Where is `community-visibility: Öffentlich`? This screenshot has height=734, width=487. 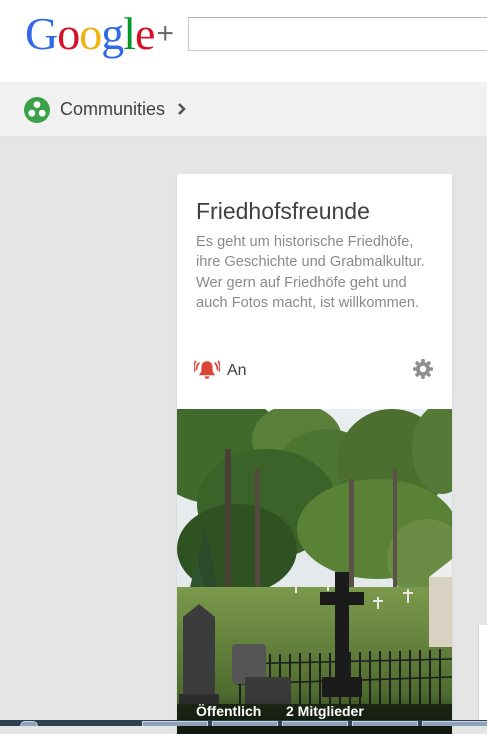 community-visibility: Öffentlich is located at coordinates (229, 711).